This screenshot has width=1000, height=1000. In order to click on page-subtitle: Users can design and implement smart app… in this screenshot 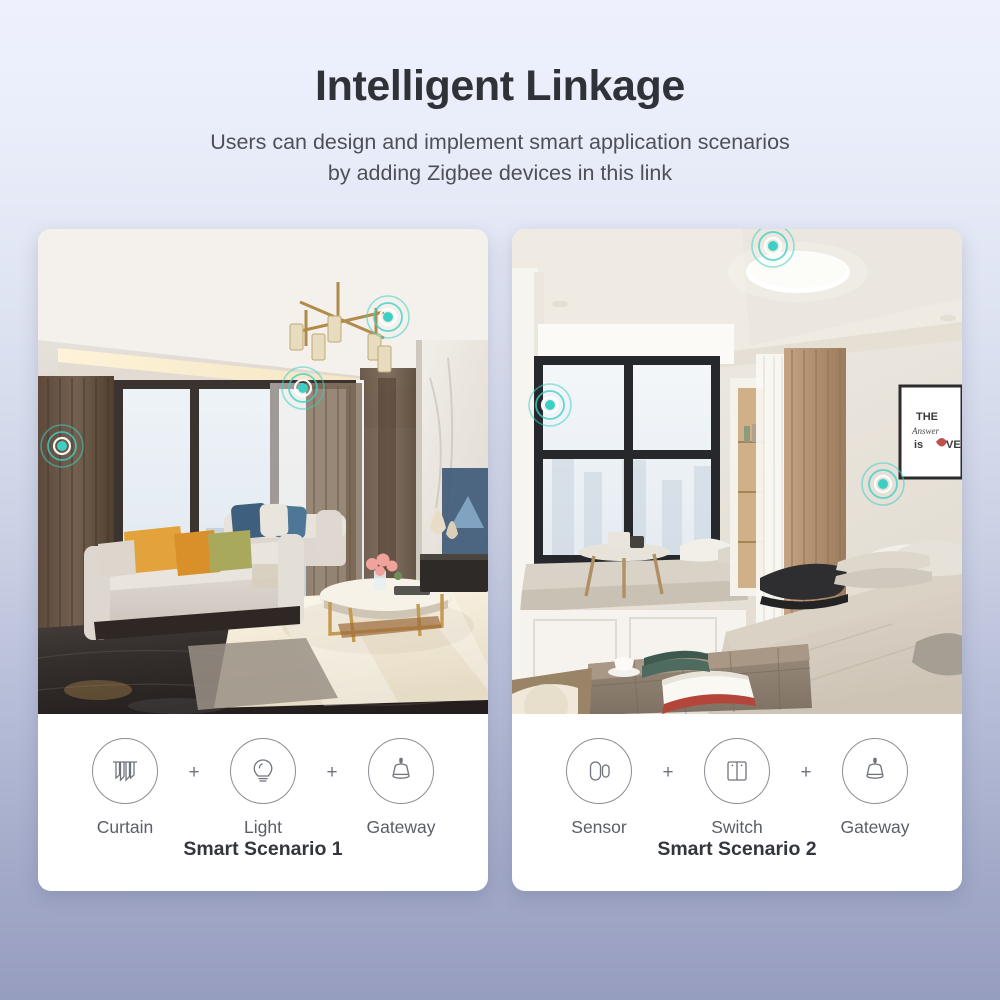, I will do `click(500, 157)`.